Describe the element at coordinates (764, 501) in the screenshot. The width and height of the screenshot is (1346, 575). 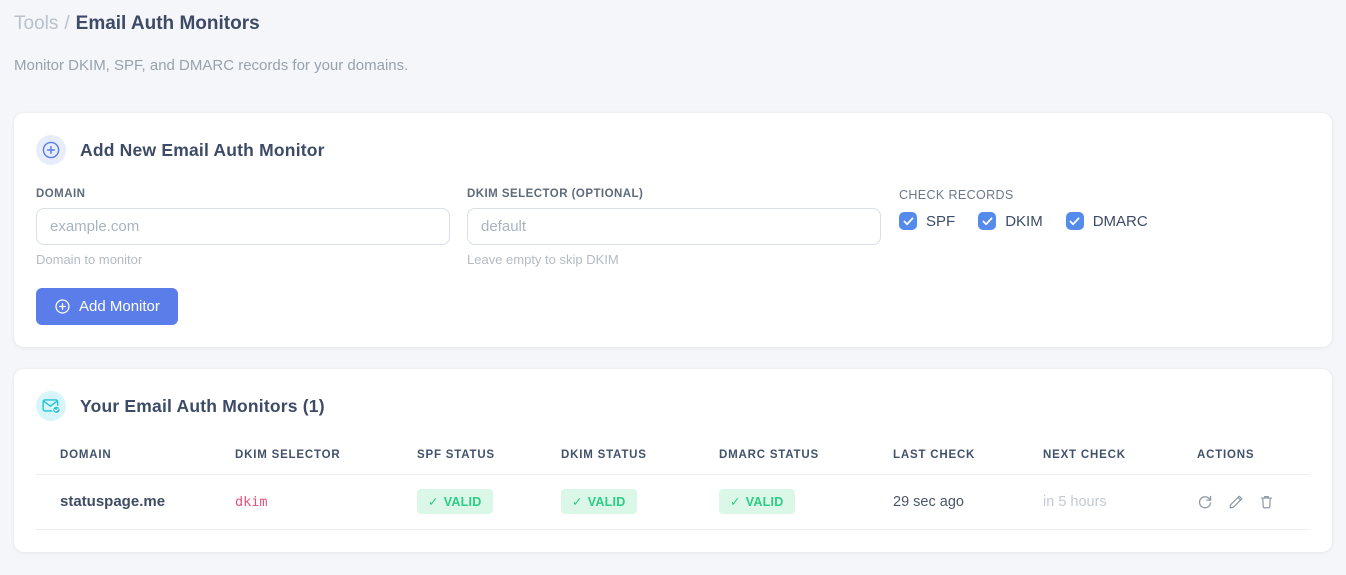
I see `dmarc-status-text: VALID` at that location.